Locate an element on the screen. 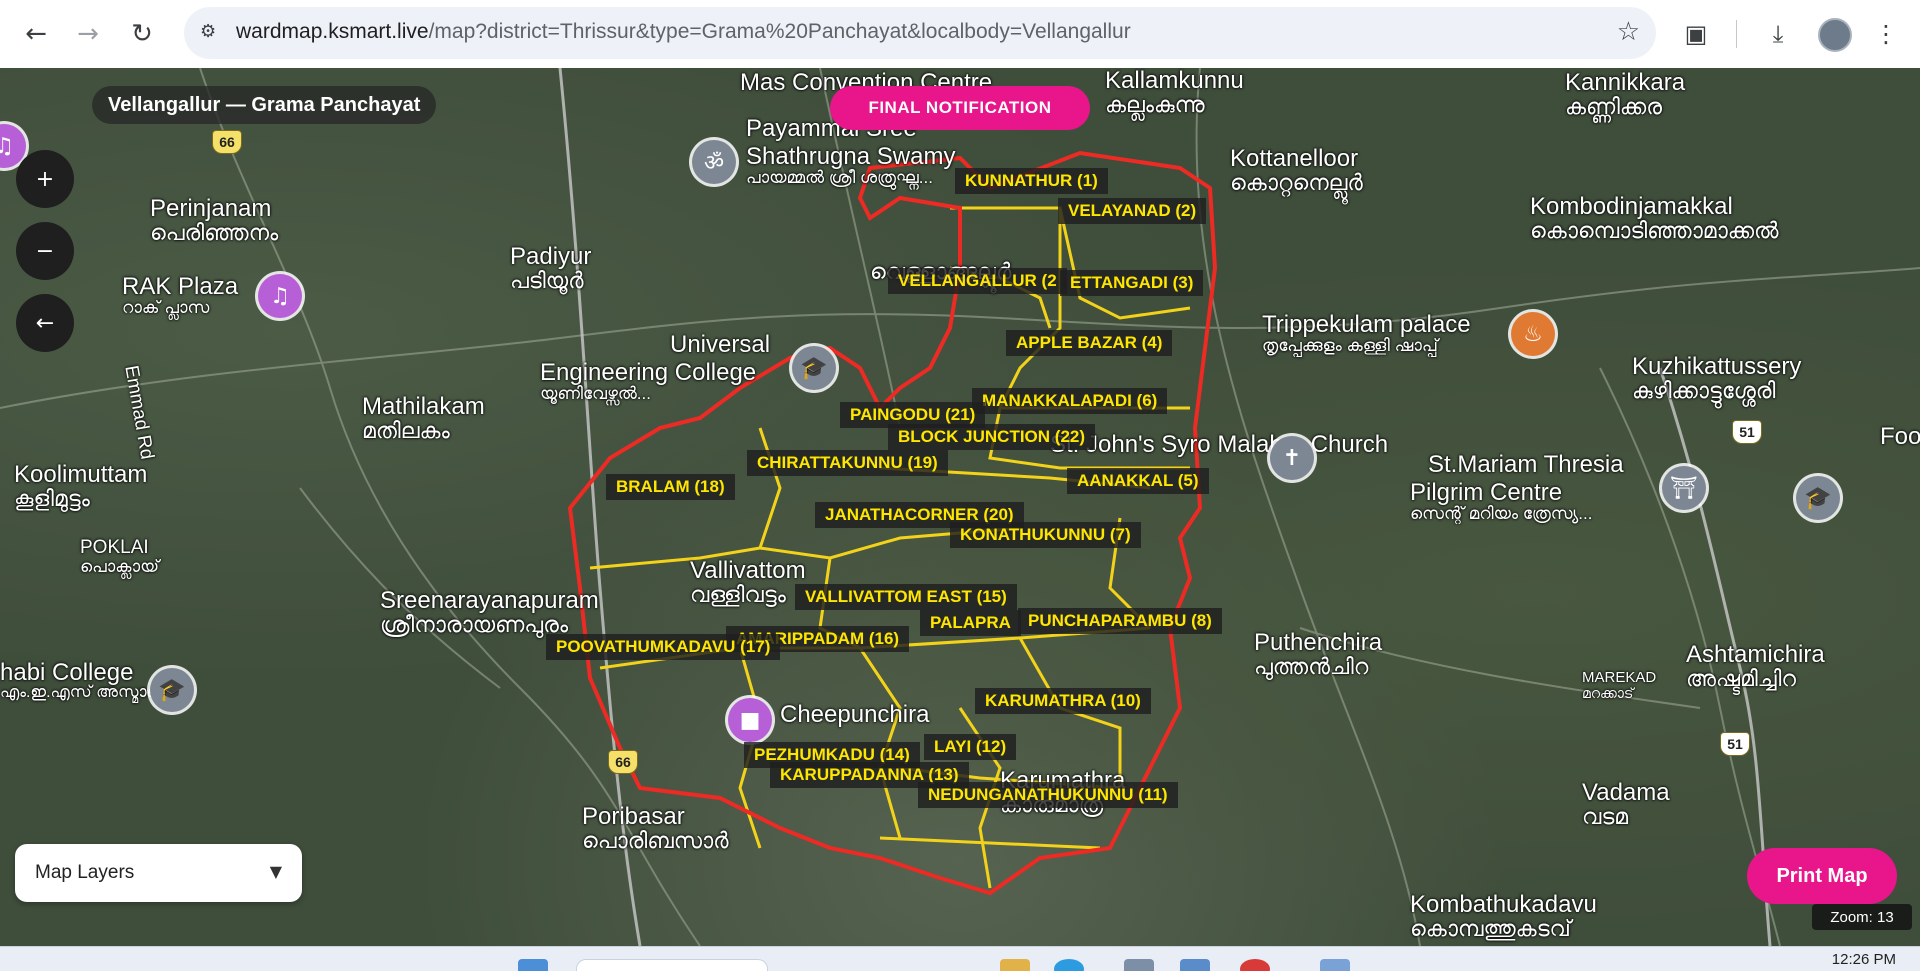 The width and height of the screenshot is (1920, 971). place-label: POKLAI പൊക്ലായ് is located at coordinates (119, 556).